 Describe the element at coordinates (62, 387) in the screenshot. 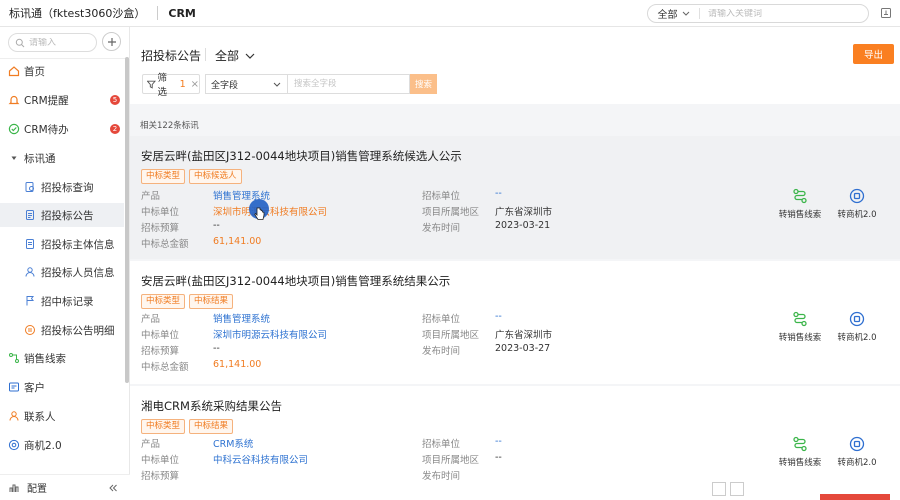

I see `sidebar-item-customer: 客户` at that location.